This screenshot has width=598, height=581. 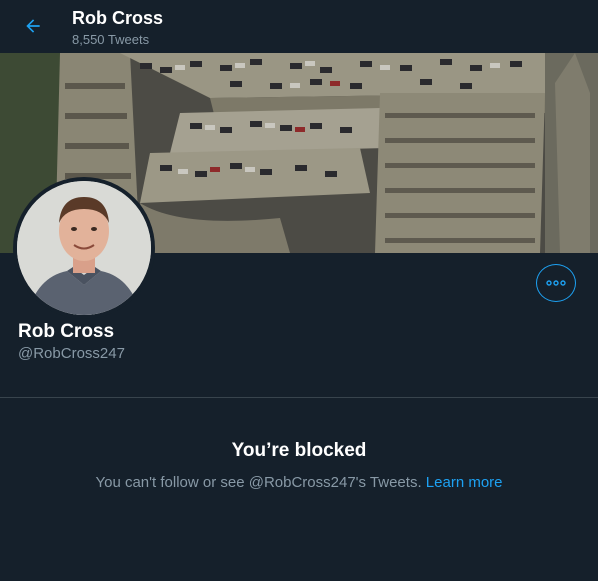 I want to click on avatar-photo, so click(x=84, y=248).